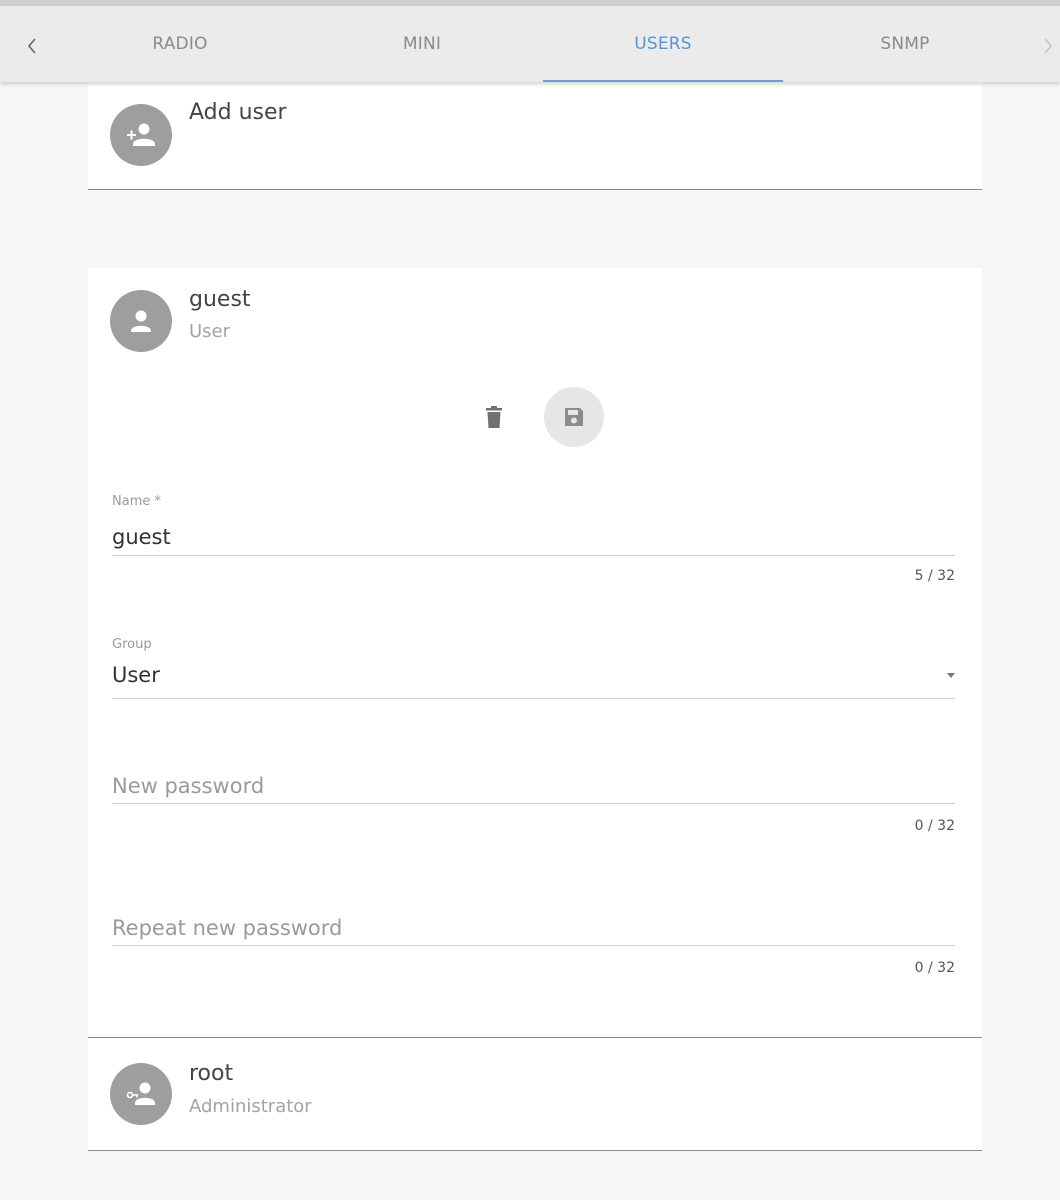  I want to click on name-label: Name *, so click(136, 501).